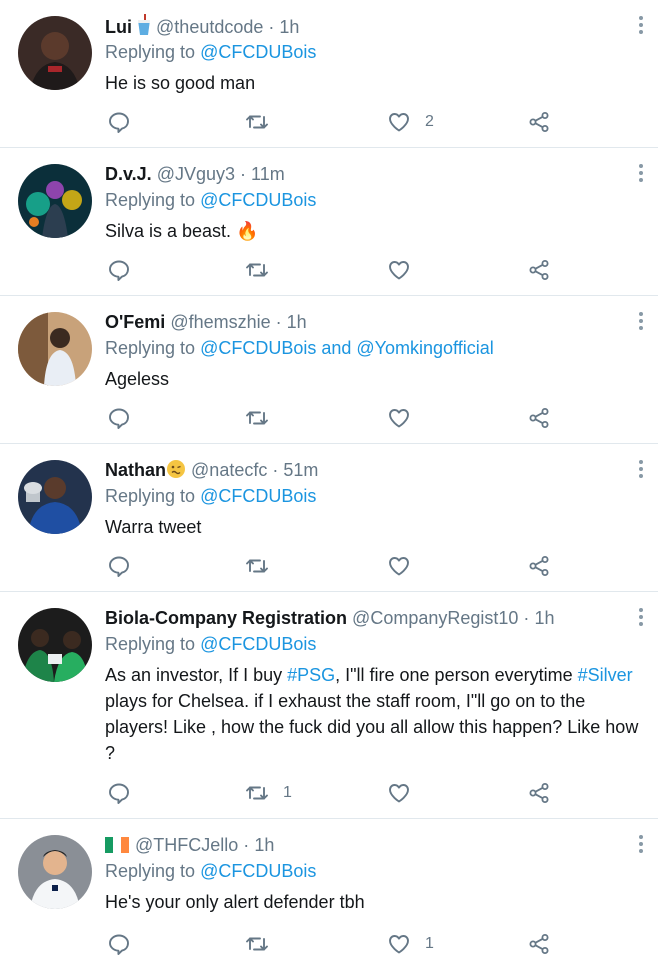  Describe the element at coordinates (311, 675) in the screenshot. I see `hashtag-link: #PSG` at that location.